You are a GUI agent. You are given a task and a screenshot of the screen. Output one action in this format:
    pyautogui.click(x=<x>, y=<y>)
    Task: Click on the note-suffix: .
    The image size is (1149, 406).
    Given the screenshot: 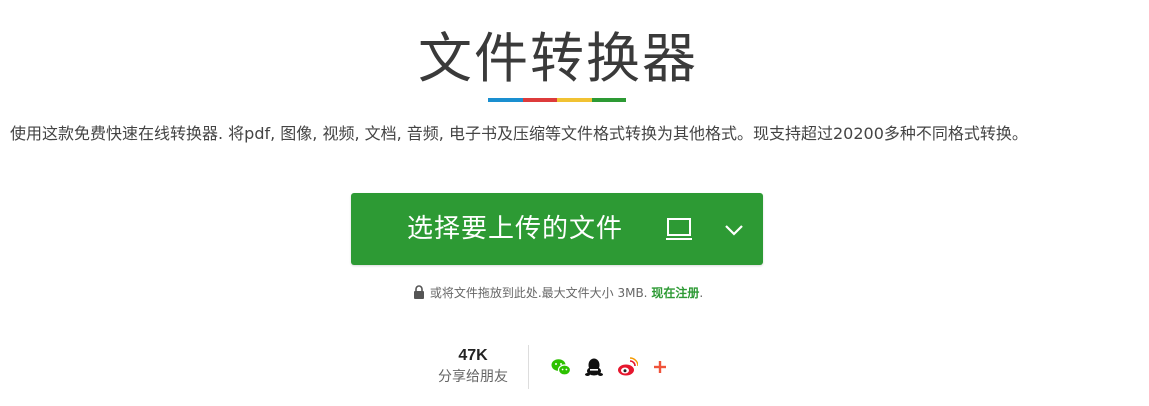 What is the action you would take?
    pyautogui.click(x=701, y=293)
    